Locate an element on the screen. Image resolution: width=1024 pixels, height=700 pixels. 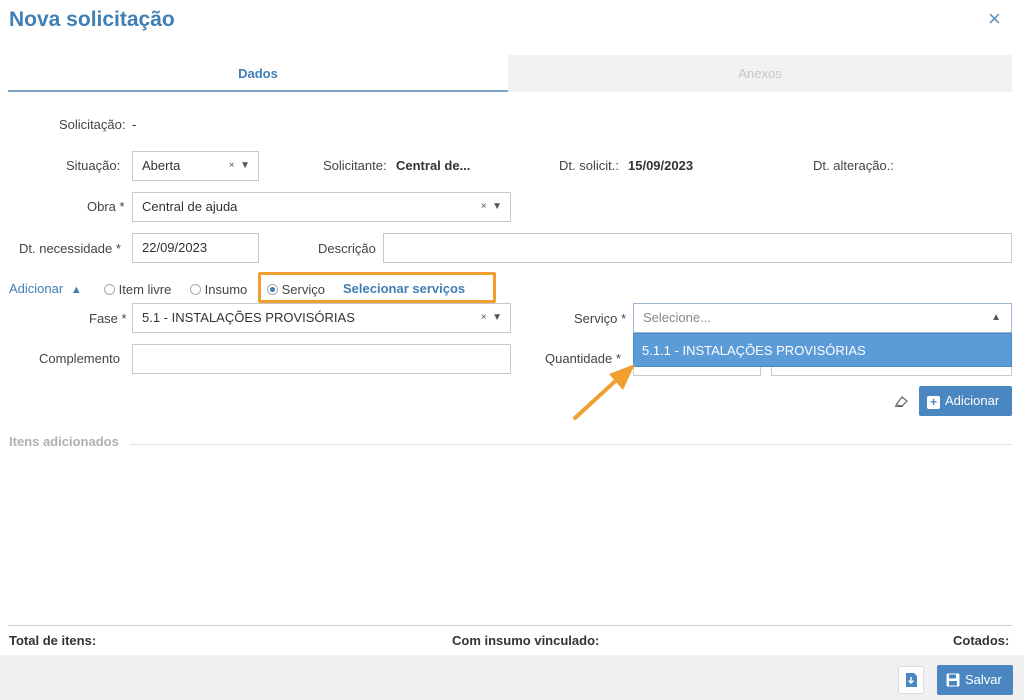
adicionar-label: Adicionar is located at coordinates (36, 288).